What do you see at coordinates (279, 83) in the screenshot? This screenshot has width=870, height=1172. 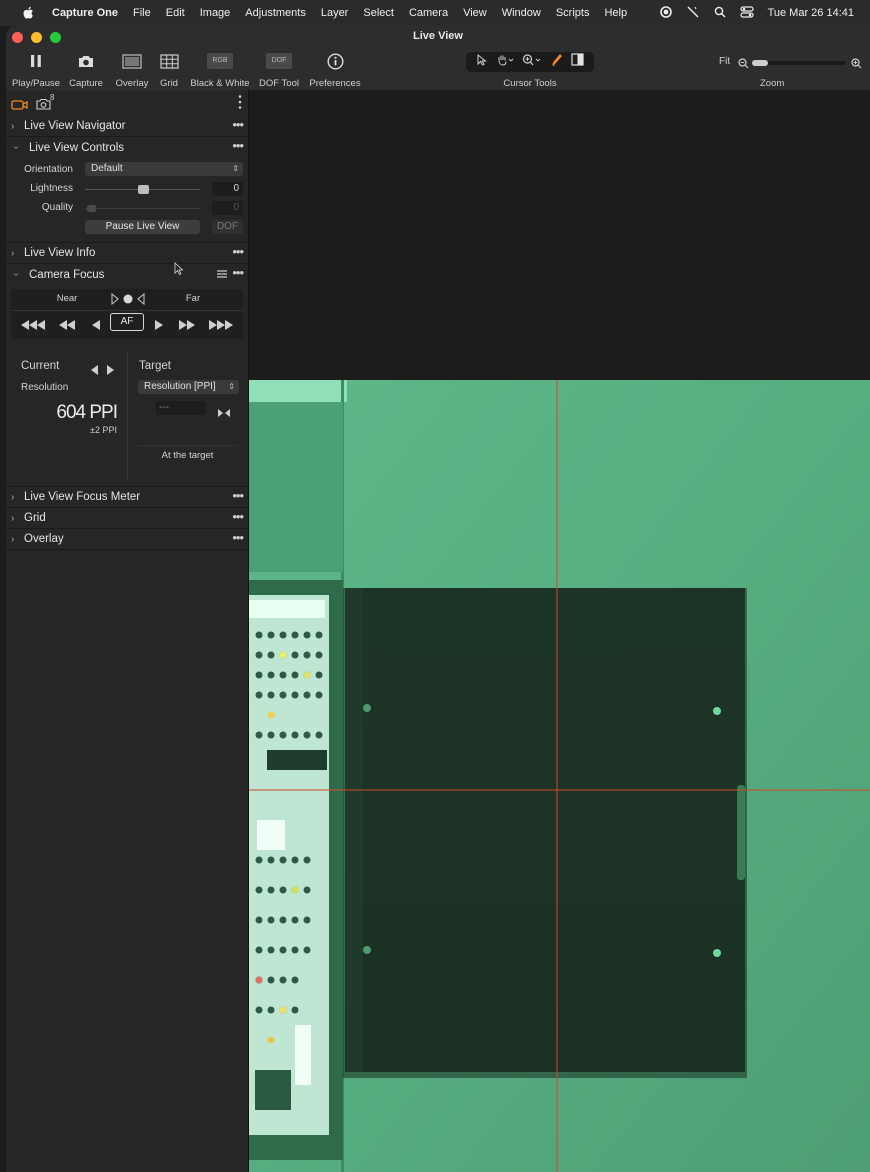 I see `dof-tool-label: DOF Tool` at bounding box center [279, 83].